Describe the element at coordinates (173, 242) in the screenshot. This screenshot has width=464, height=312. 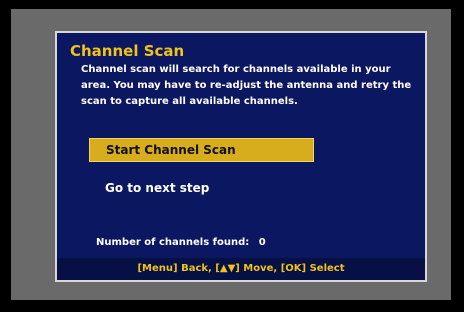
I see `channels-found-label: Number of channels found:` at that location.